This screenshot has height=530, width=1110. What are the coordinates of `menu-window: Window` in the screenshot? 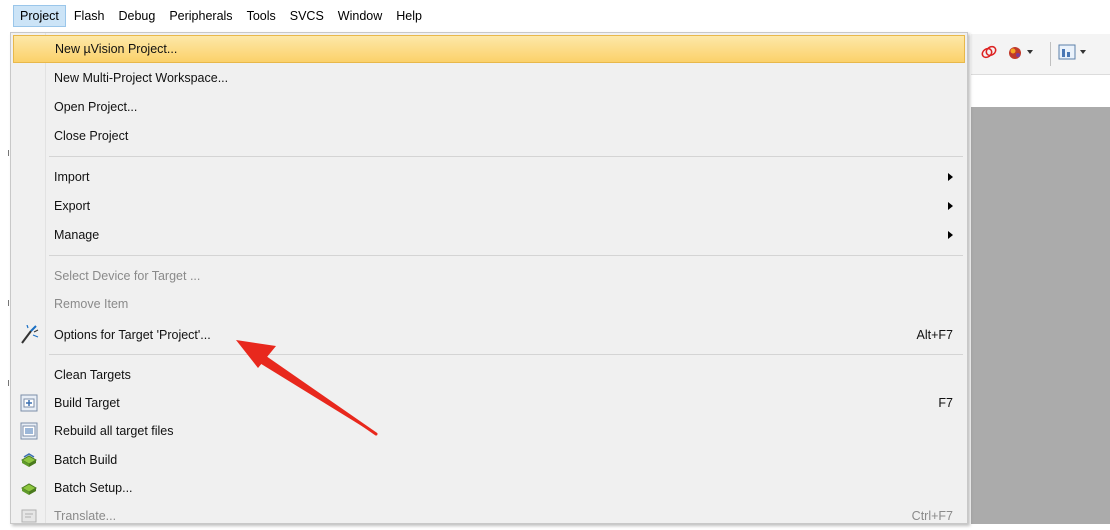 It's located at (360, 16).